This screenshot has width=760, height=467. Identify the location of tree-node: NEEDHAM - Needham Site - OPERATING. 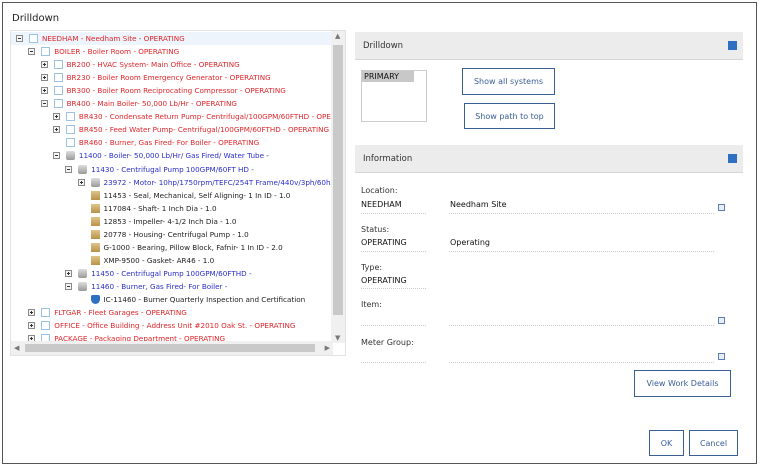
(172, 38).